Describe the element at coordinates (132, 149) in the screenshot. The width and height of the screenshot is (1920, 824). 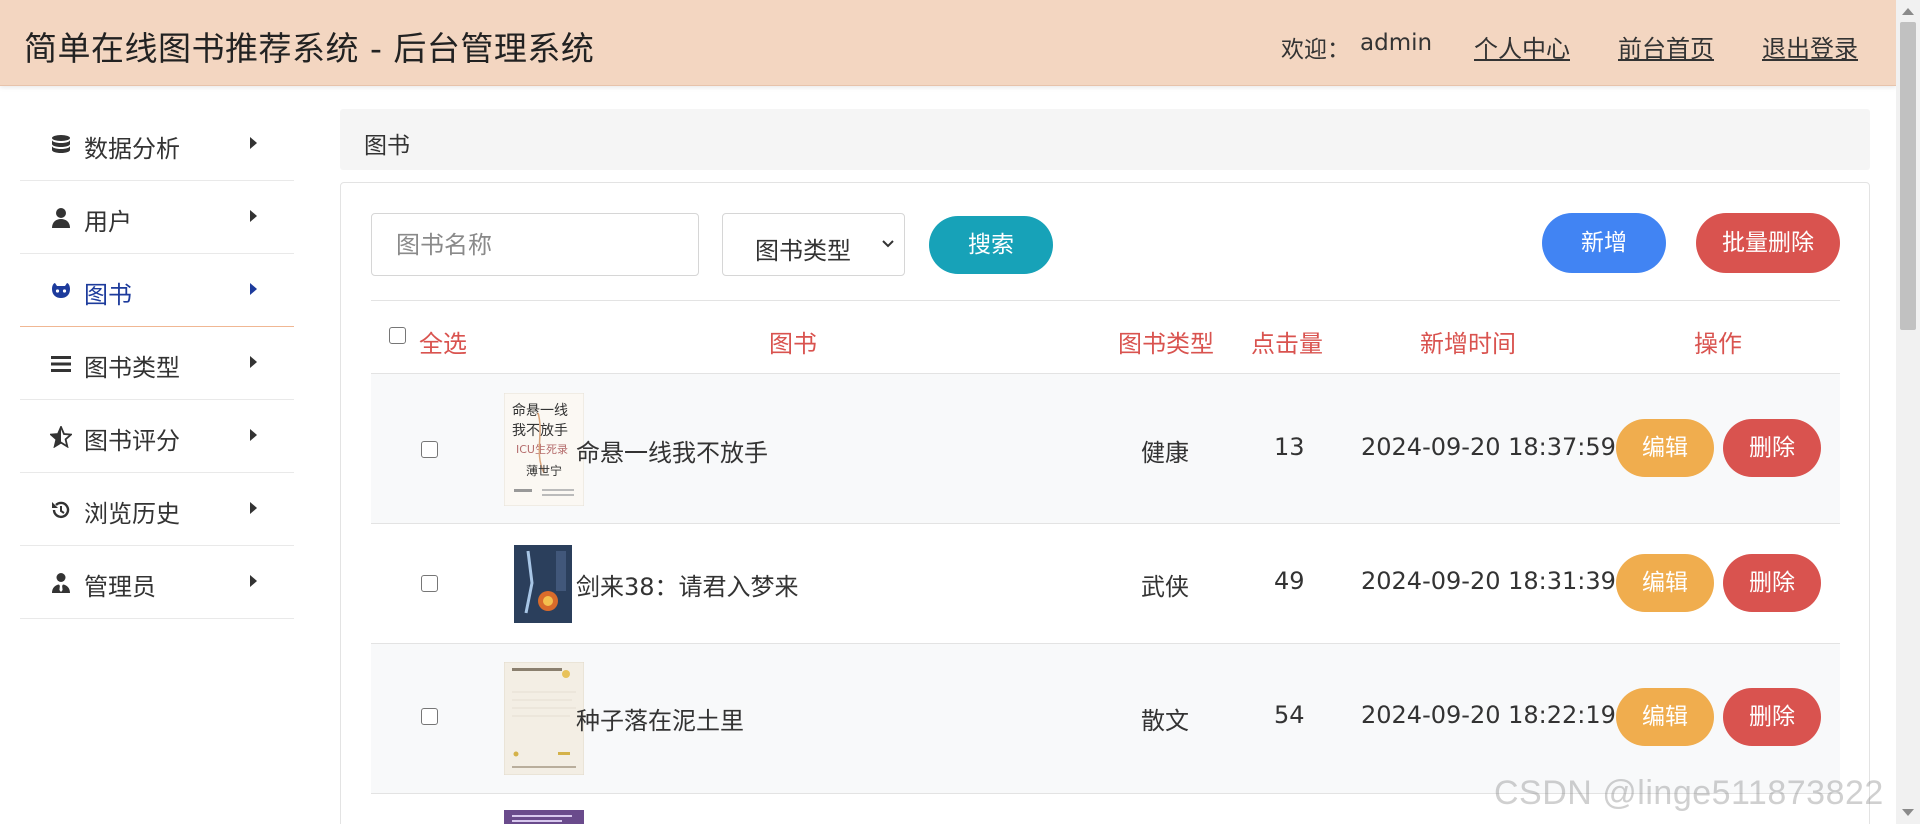
I see `sidebar-item-label: 数据分析` at that location.